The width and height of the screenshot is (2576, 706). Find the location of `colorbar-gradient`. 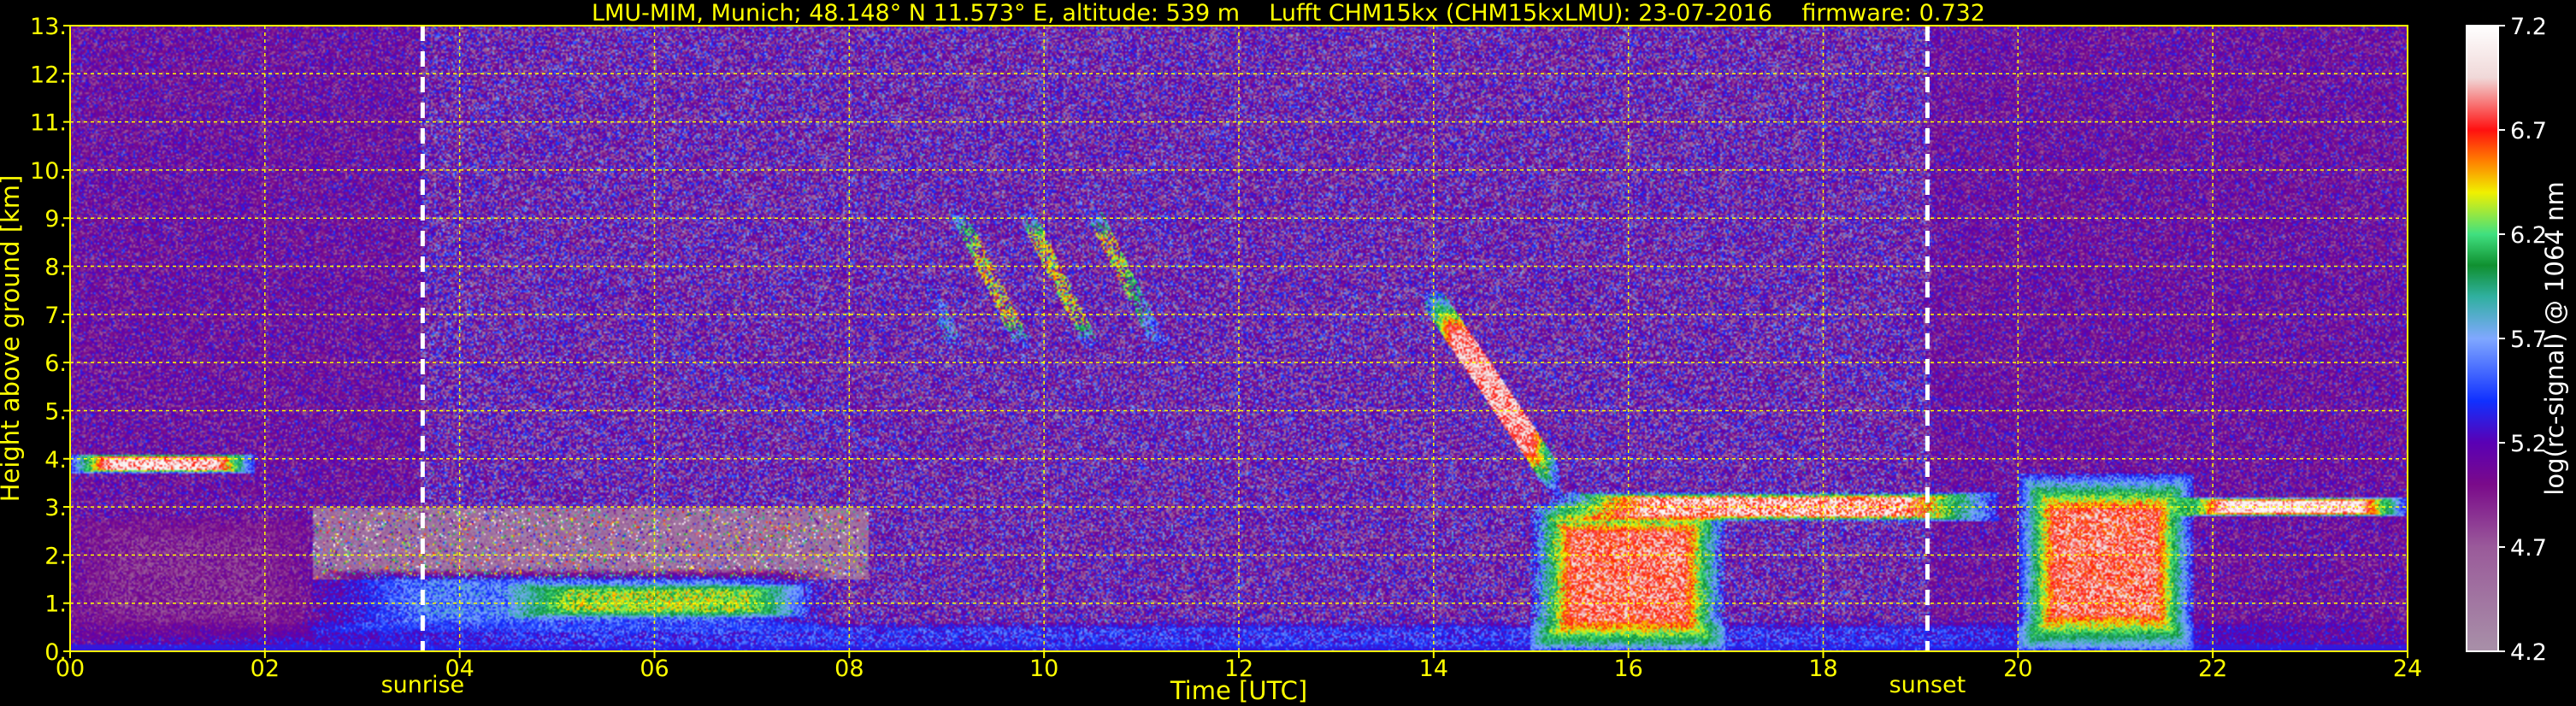

colorbar-gradient is located at coordinates (2482, 338).